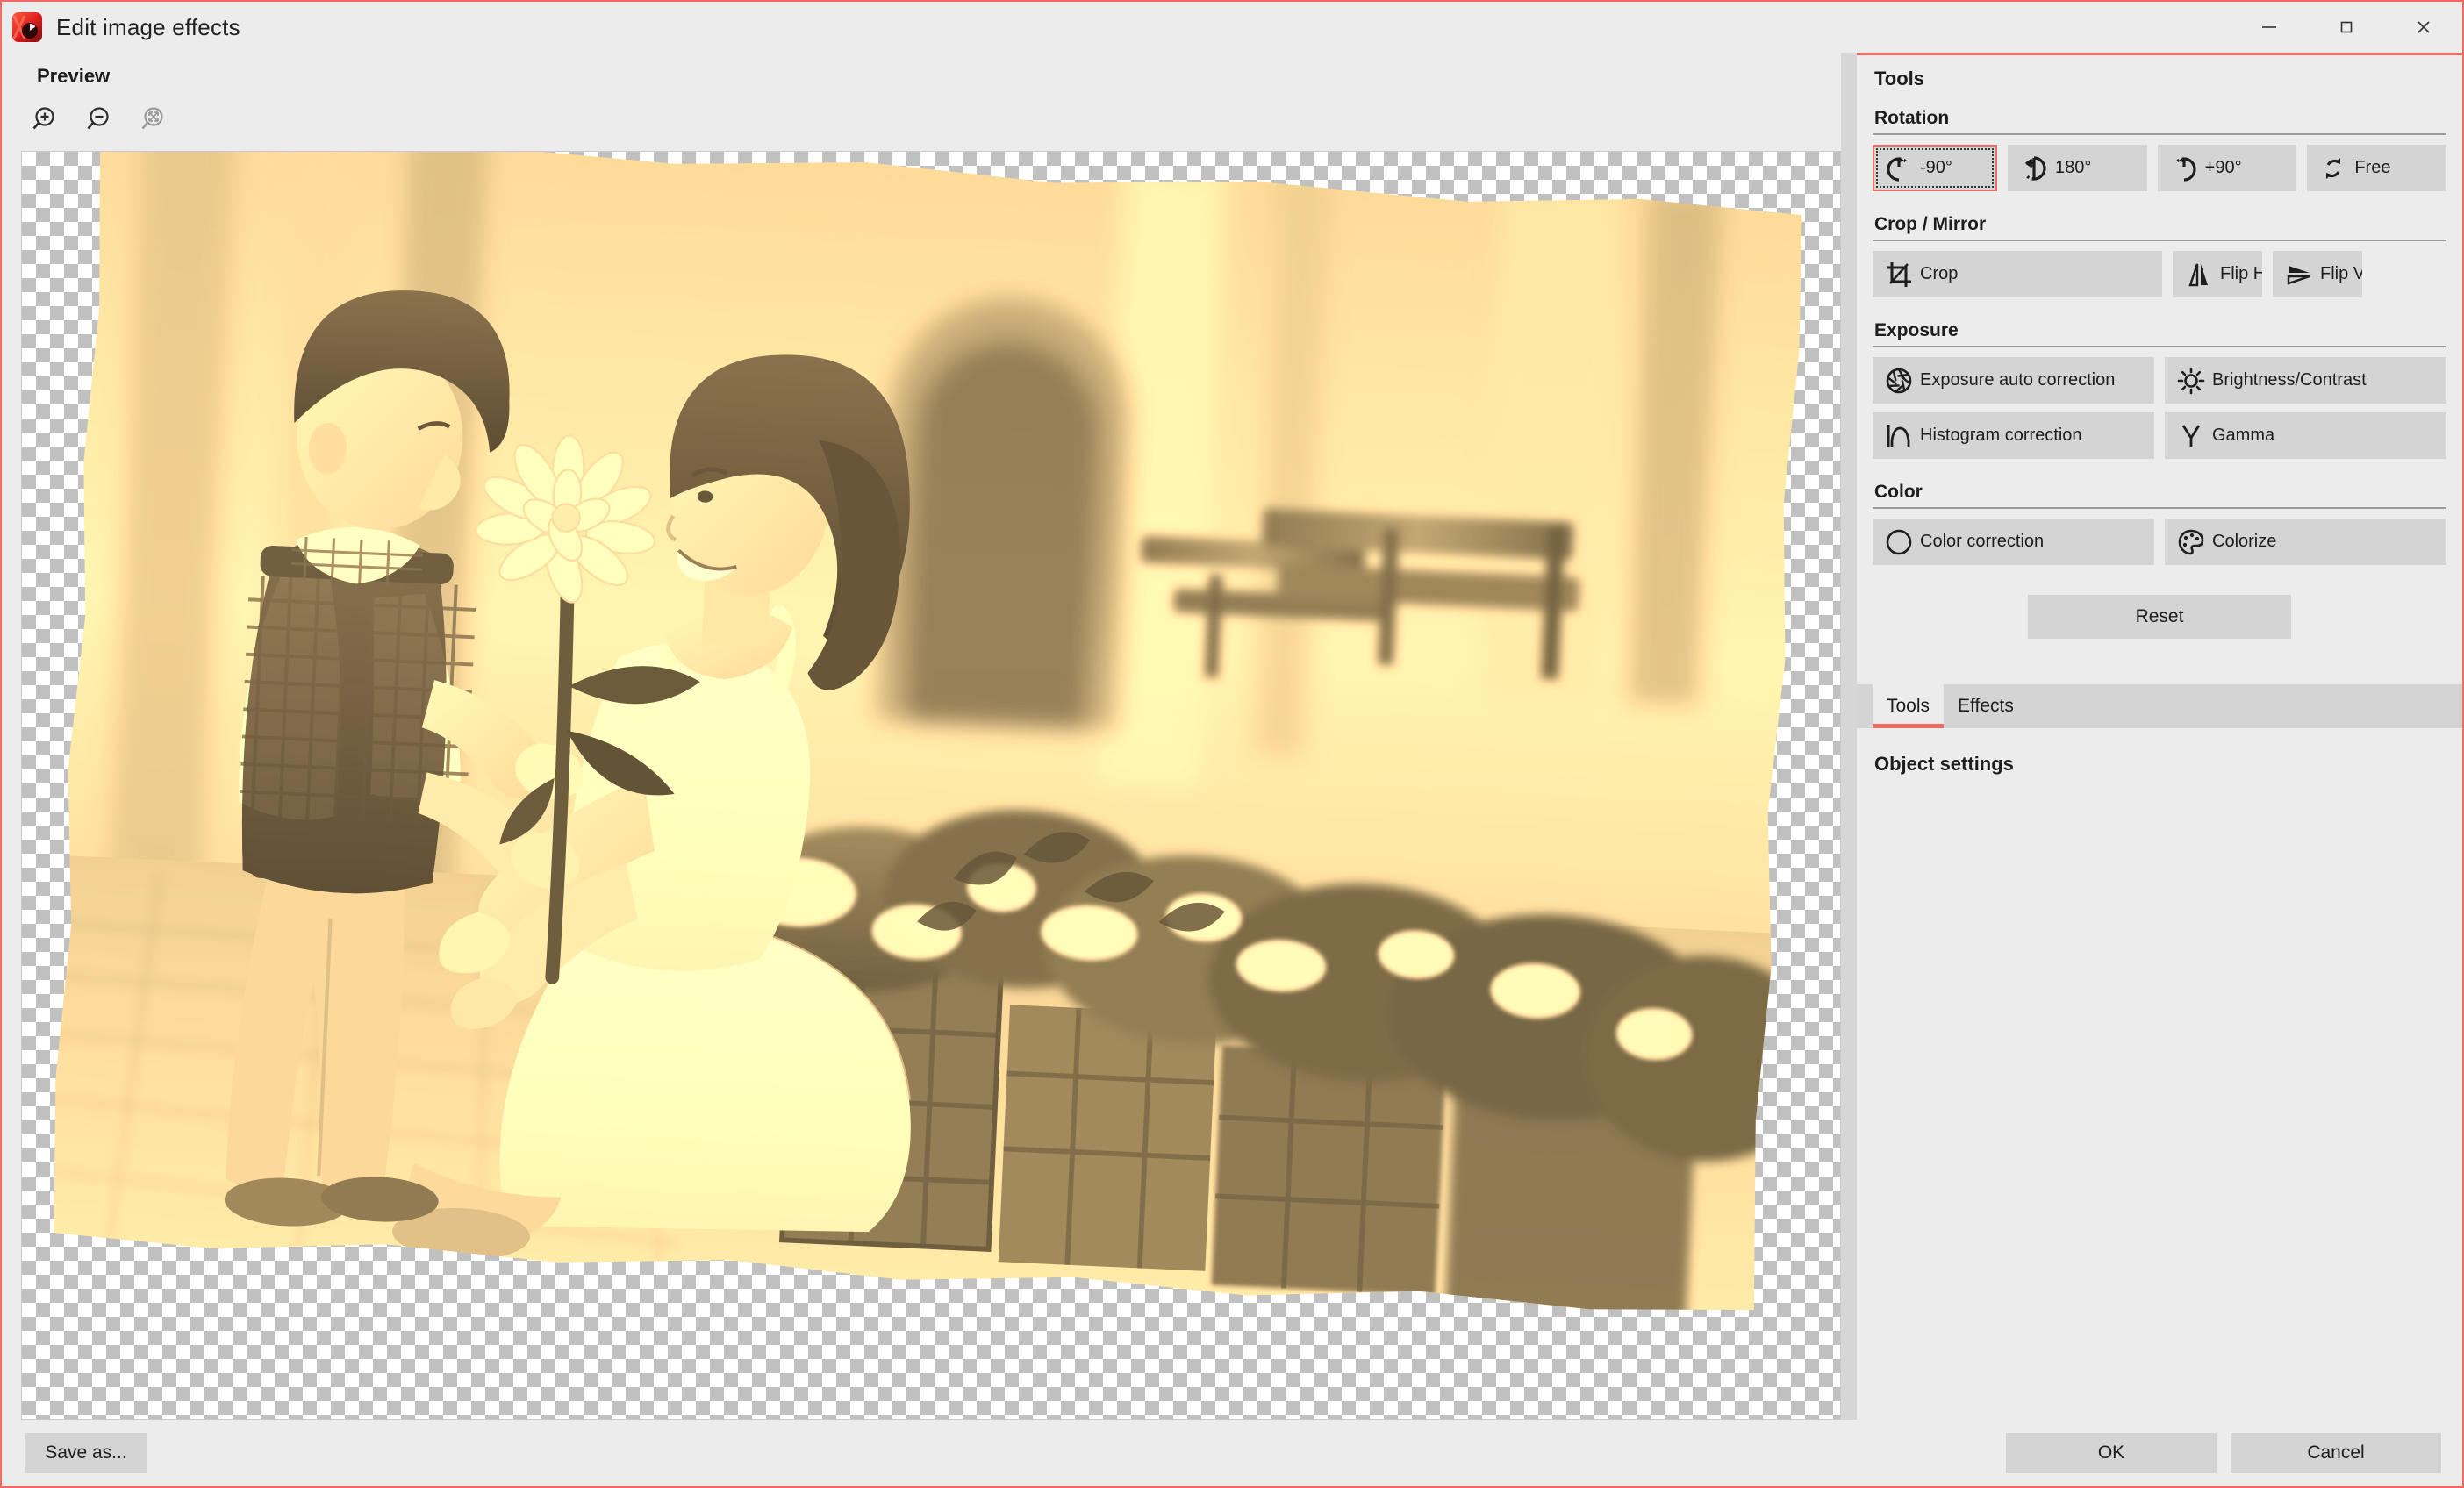 The height and width of the screenshot is (1488, 2464). What do you see at coordinates (46, 120) in the screenshot?
I see `zoom-in-icon` at bounding box center [46, 120].